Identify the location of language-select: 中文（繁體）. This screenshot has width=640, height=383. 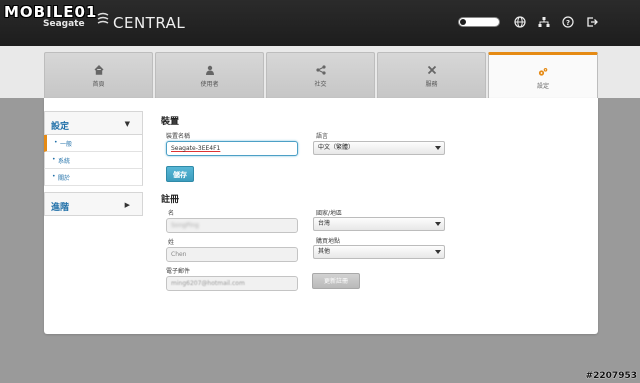
(379, 148).